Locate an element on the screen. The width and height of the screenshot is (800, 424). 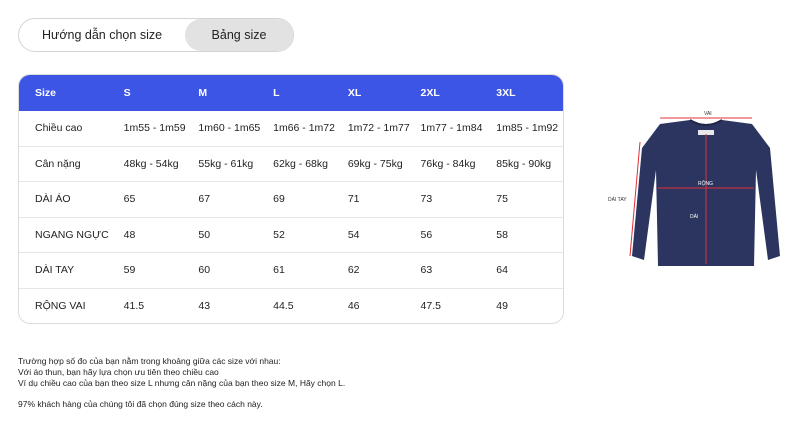
table-cell: 52 is located at coordinates (279, 234).